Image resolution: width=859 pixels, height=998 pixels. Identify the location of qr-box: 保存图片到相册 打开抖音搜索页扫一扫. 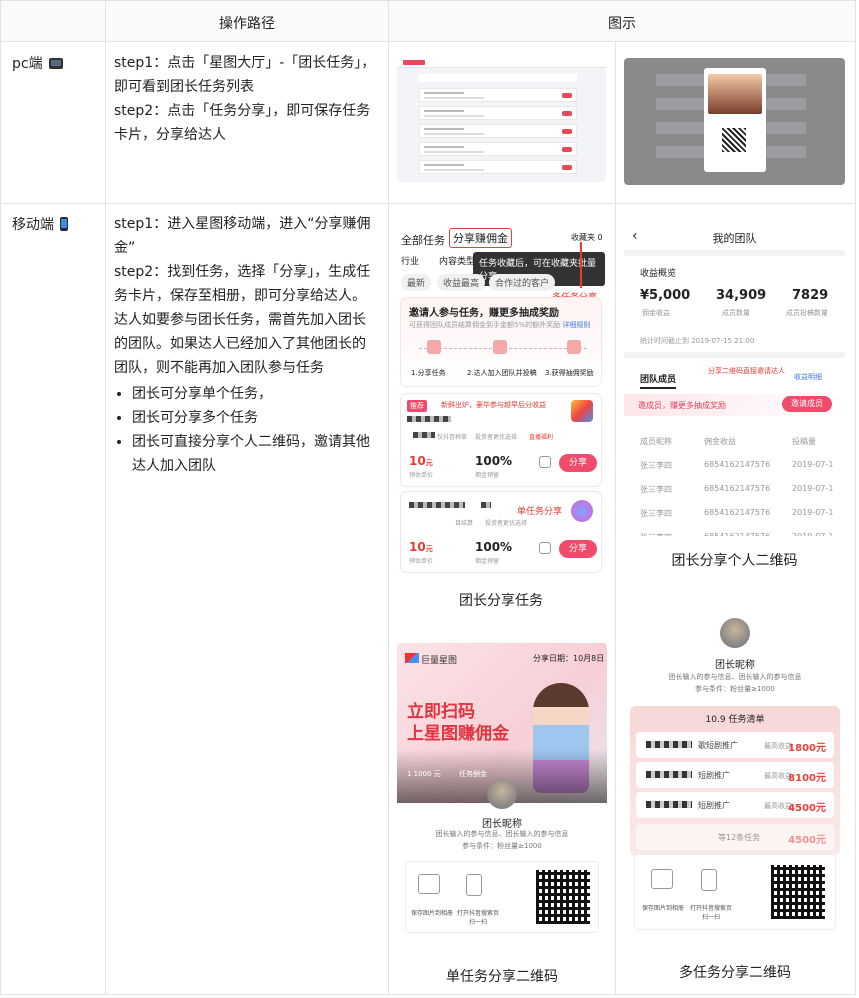
(502, 897).